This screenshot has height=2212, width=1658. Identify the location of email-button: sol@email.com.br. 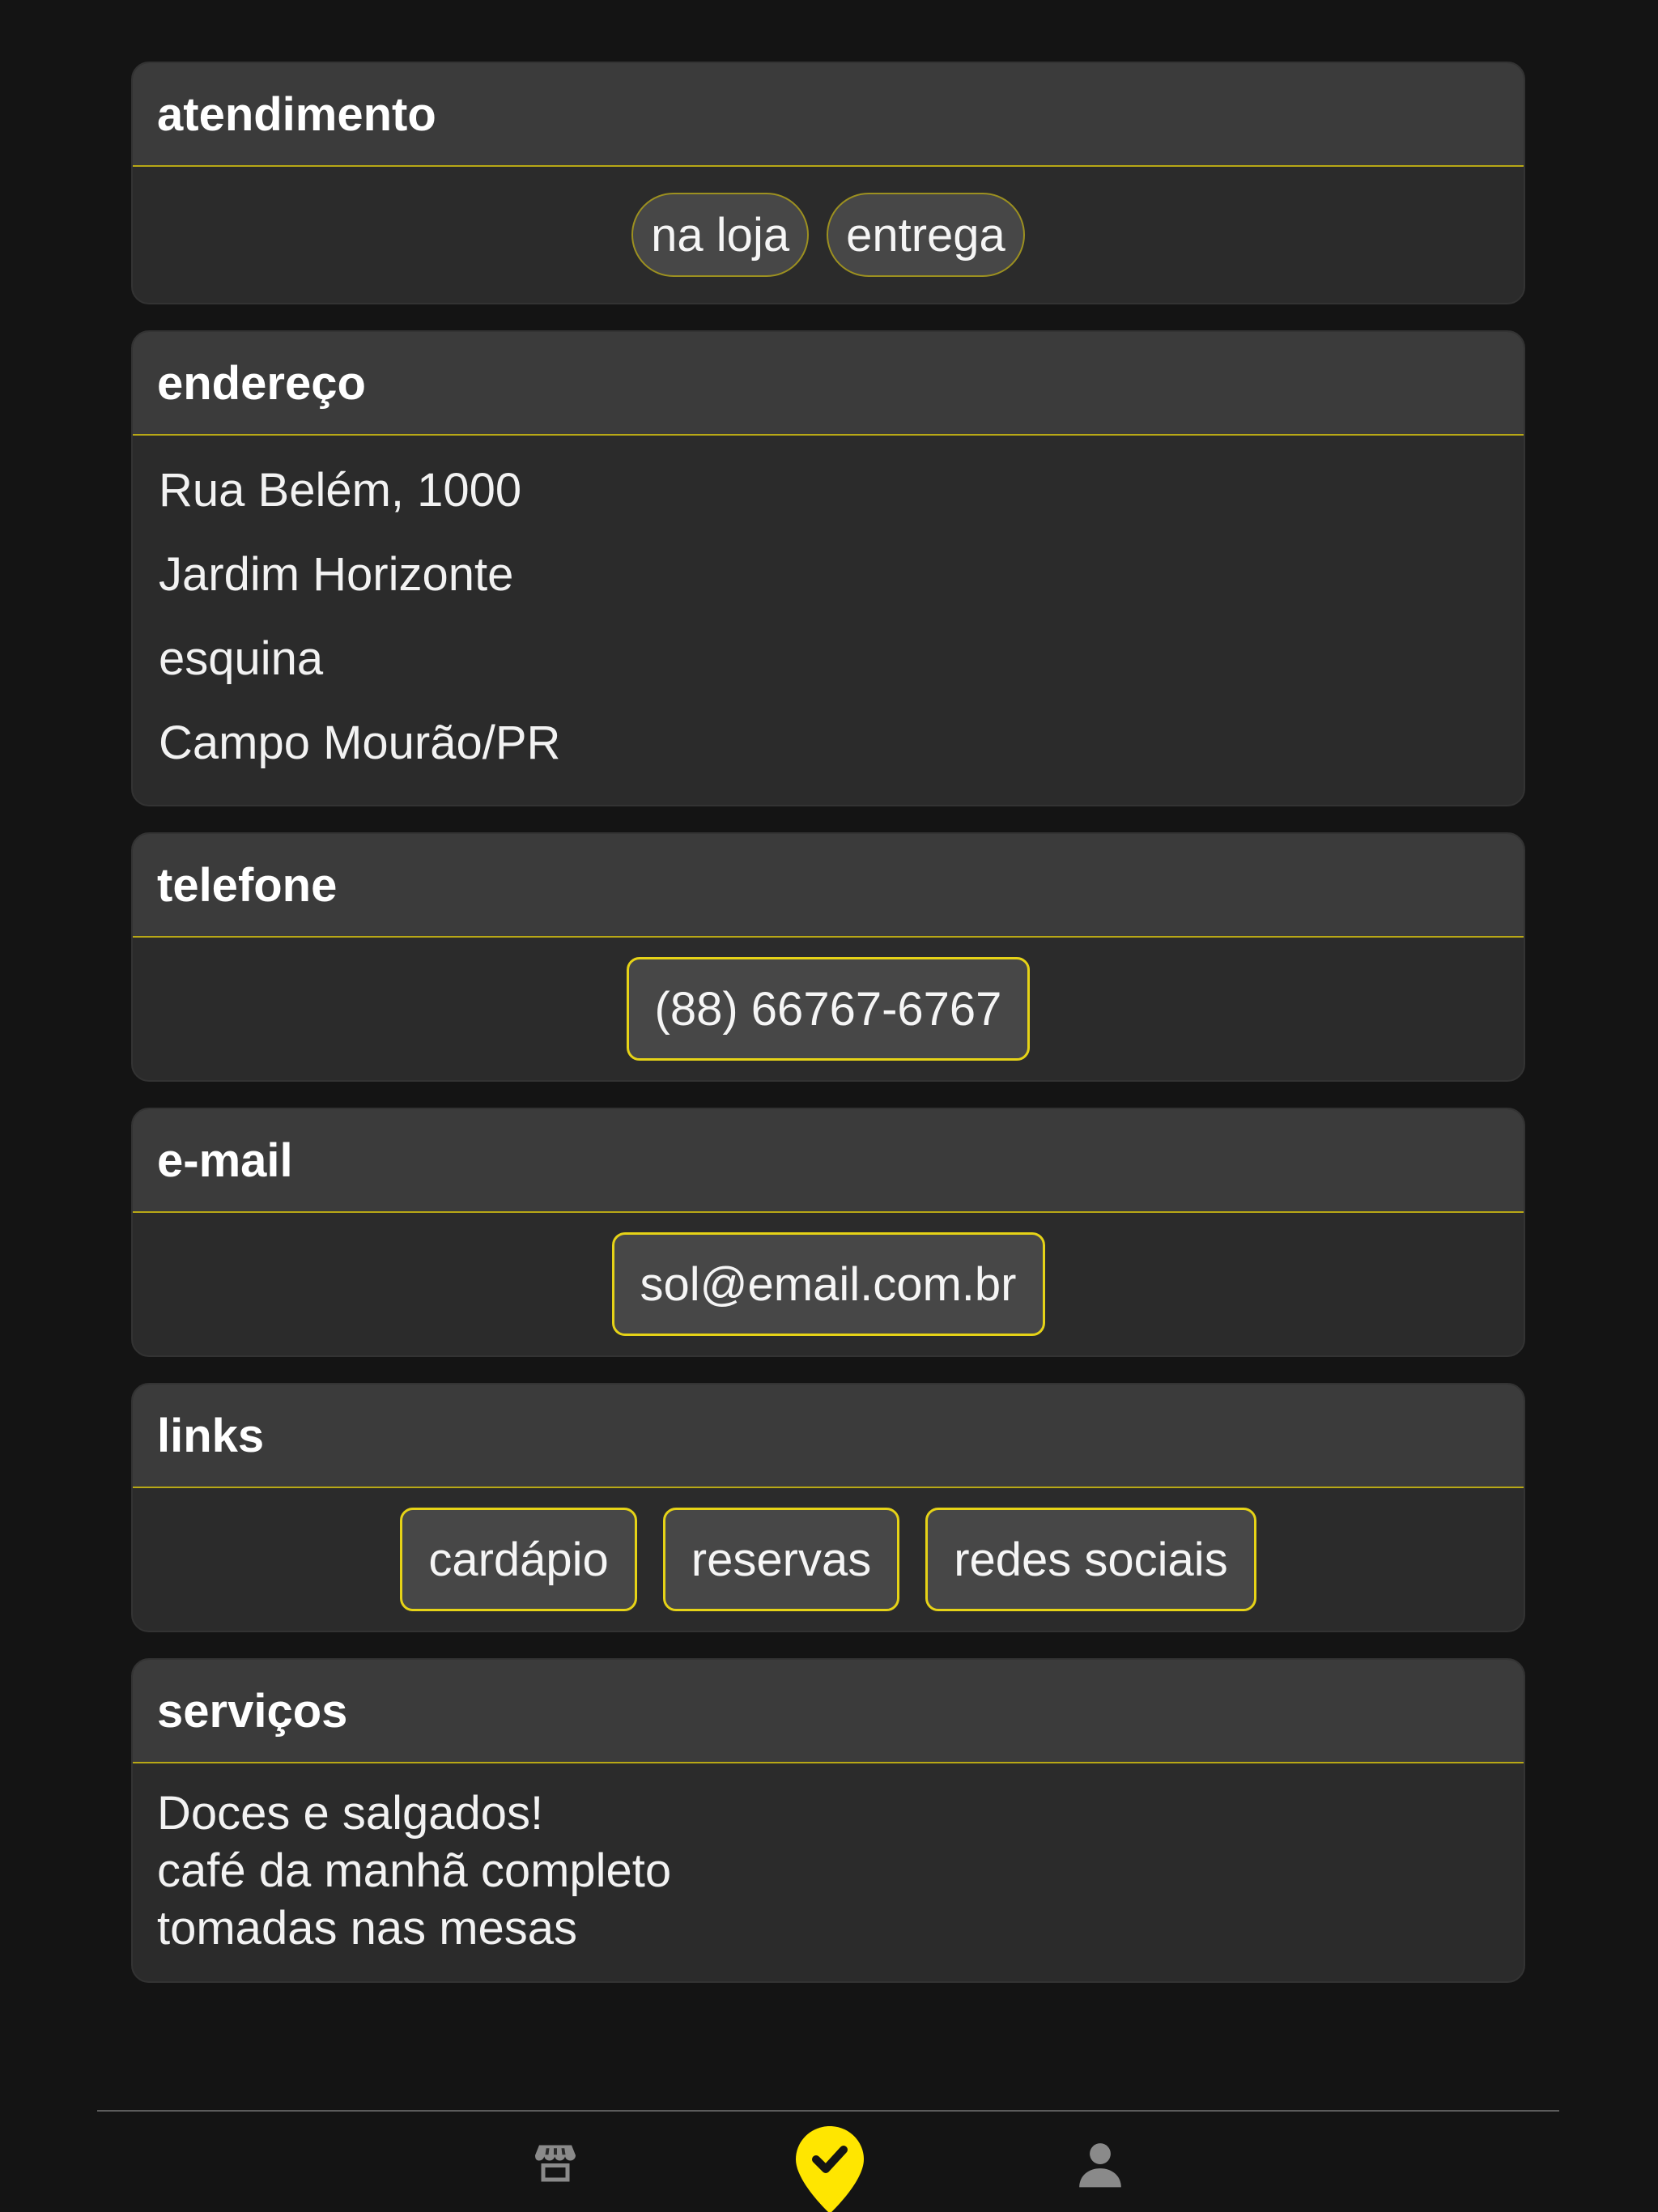
(828, 1284).